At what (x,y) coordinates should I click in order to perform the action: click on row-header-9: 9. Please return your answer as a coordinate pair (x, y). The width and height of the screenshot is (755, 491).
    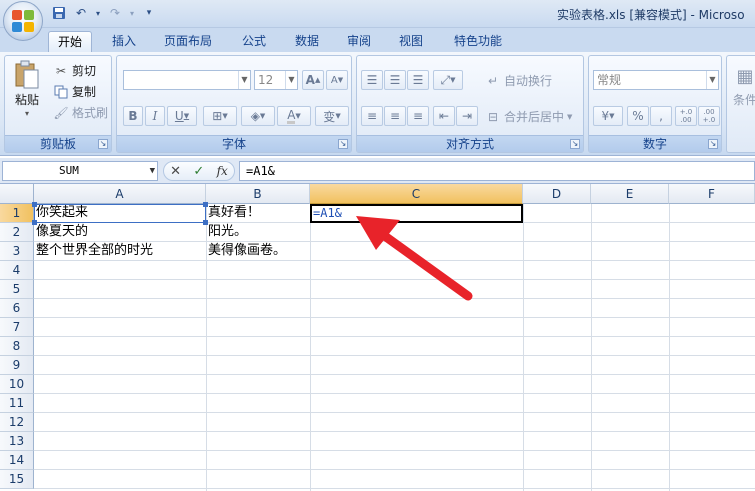
    Looking at the image, I should click on (17, 365).